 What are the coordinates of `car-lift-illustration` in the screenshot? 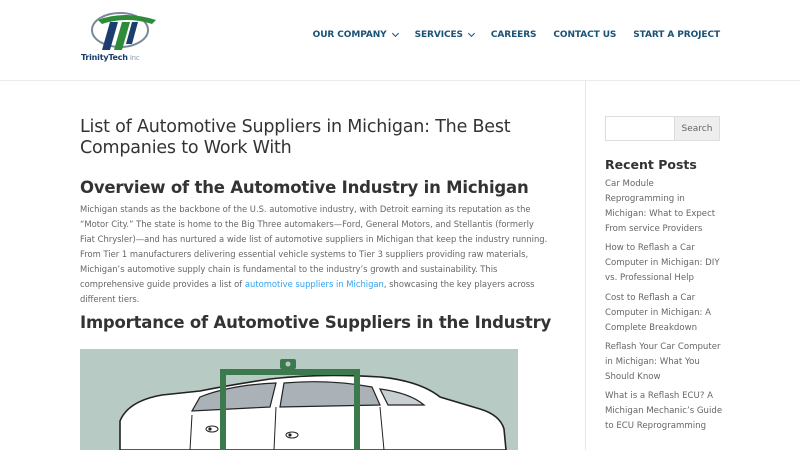 It's located at (299, 399).